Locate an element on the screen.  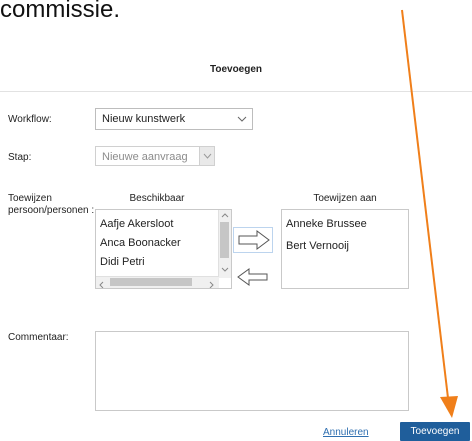
list-item: Didi Petri is located at coordinates (163, 262).